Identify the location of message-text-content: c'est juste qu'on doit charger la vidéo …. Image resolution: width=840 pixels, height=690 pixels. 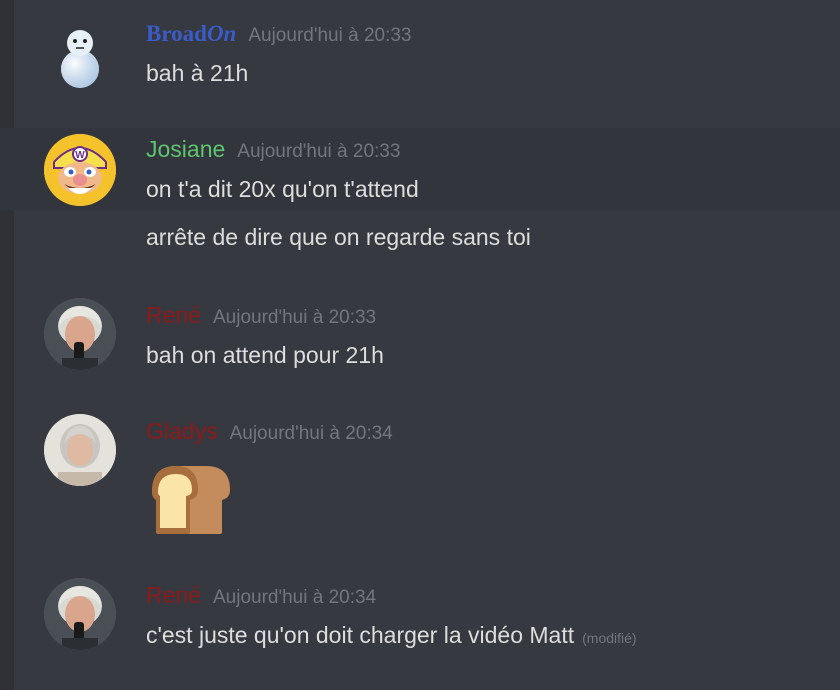
(360, 635).